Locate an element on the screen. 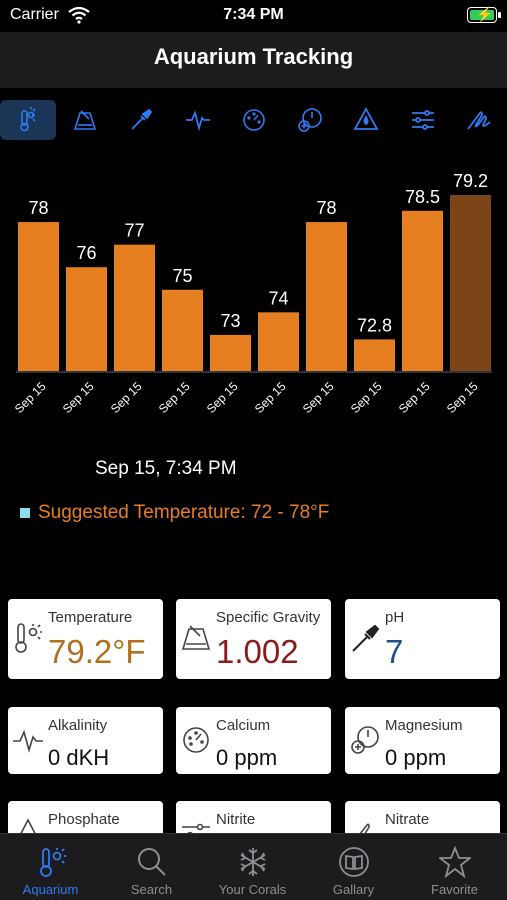 The width and height of the screenshot is (507, 900). tab-aquarium-tracking: Aquarium Tracking is located at coordinates (50, 867).